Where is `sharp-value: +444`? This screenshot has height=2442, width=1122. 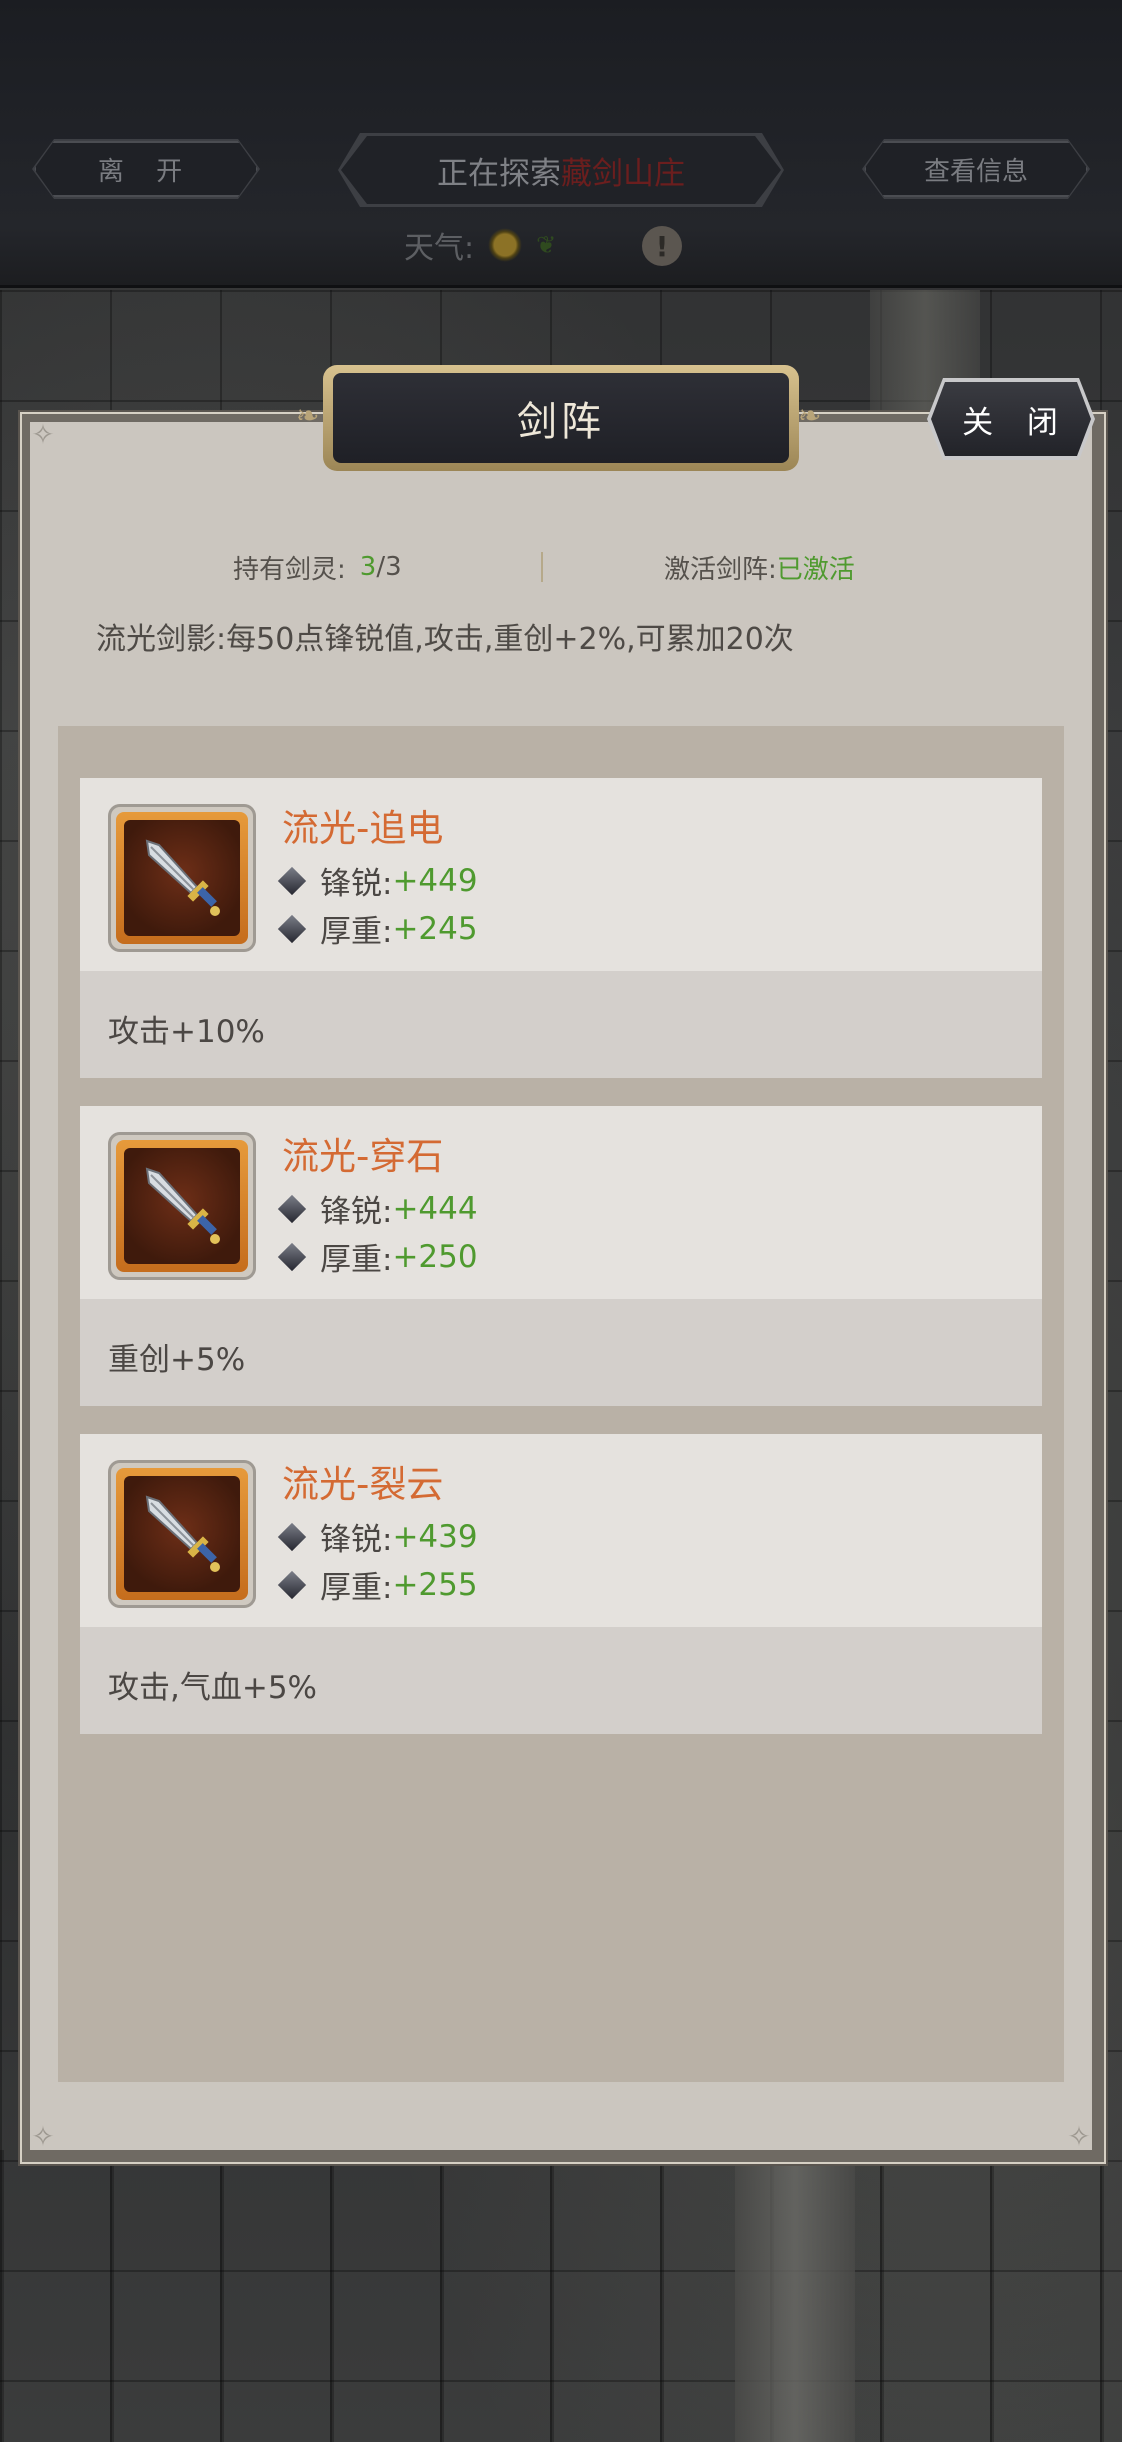 sharp-value: +444 is located at coordinates (435, 1208).